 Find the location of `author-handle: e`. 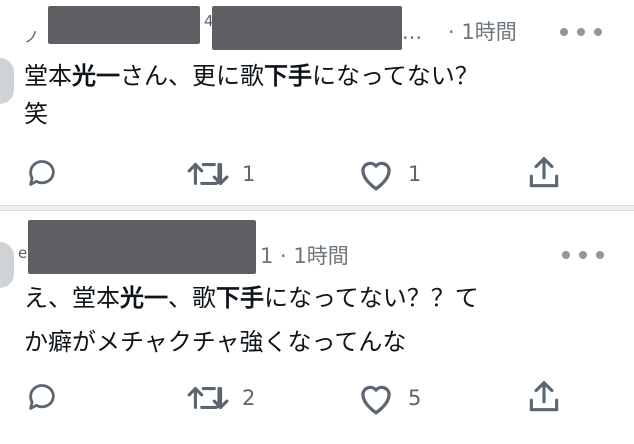

author-handle: e is located at coordinates (22, 253).